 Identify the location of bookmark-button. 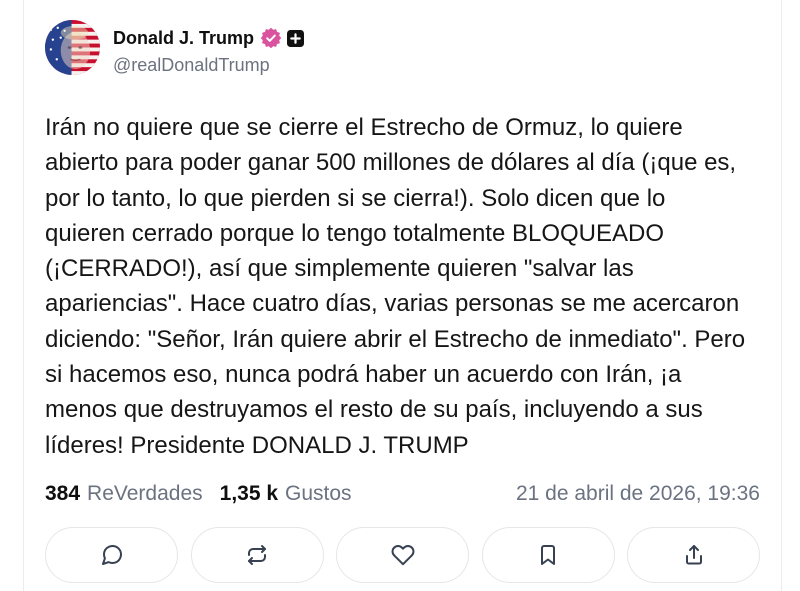
(548, 555).